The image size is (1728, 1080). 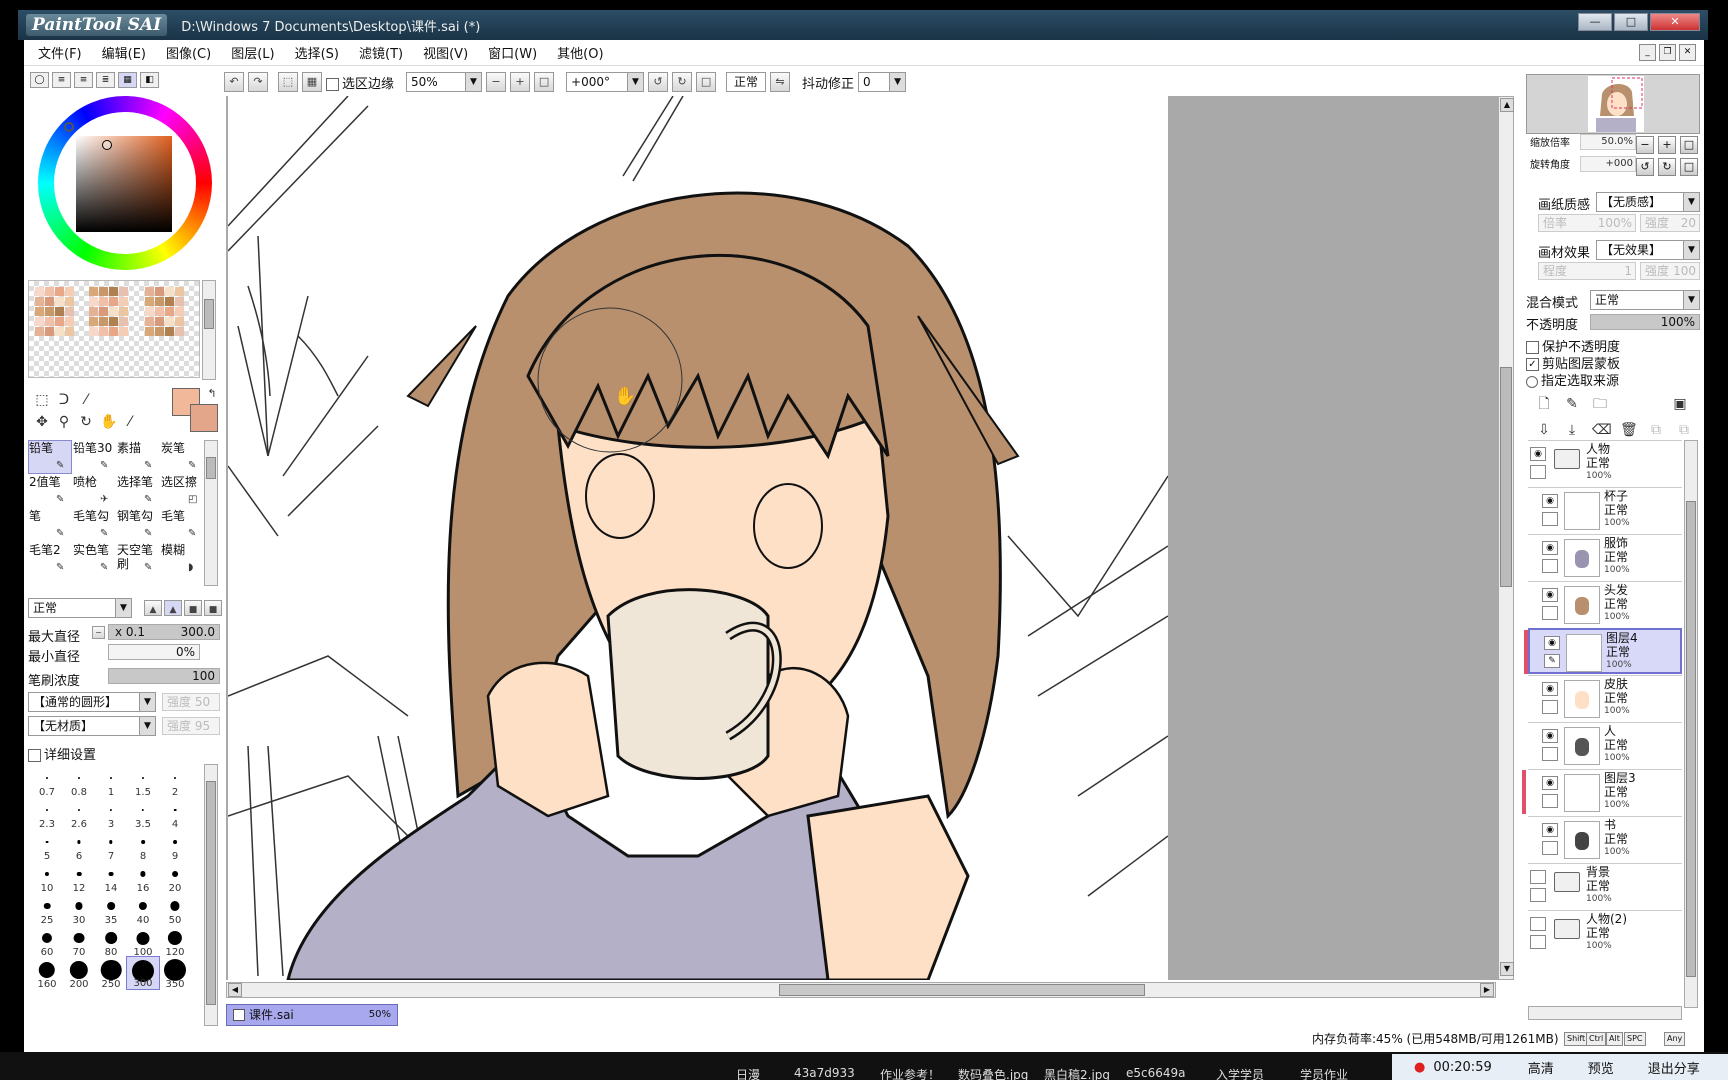 What do you see at coordinates (234, 82) in the screenshot?
I see `undo-icon: ↶` at bounding box center [234, 82].